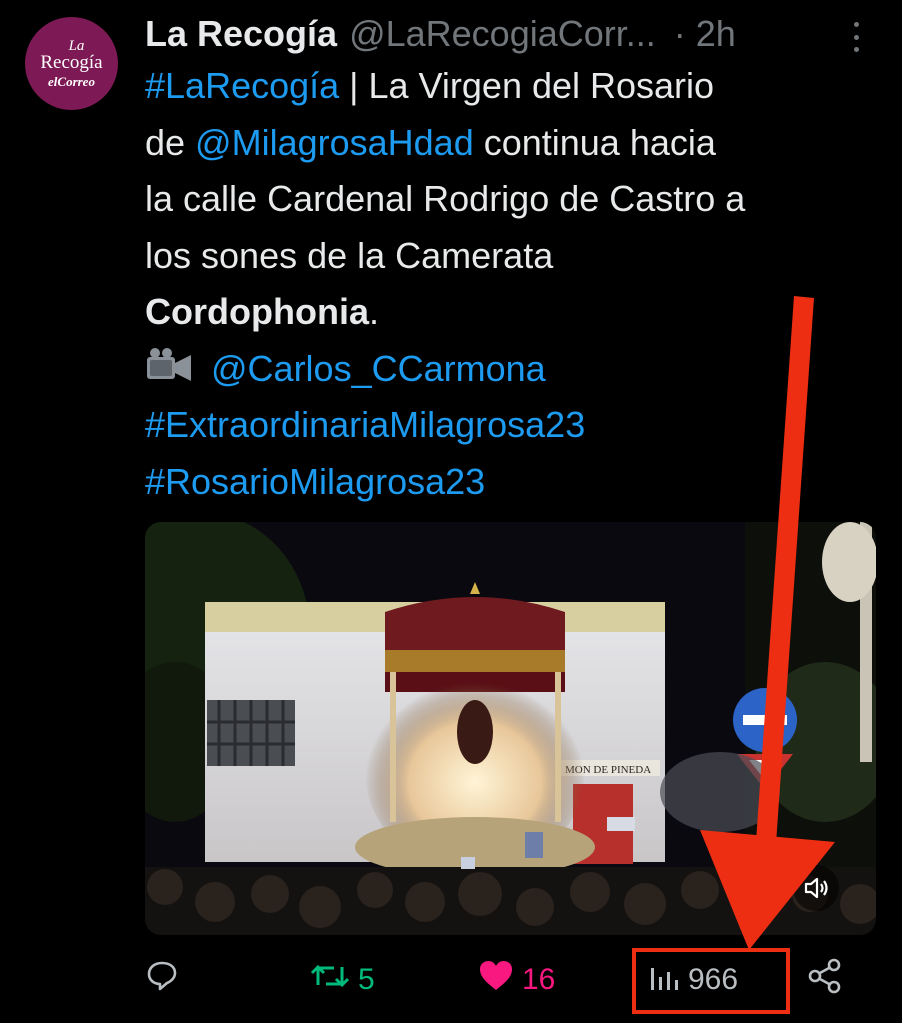 This screenshot has height=1023, width=902. What do you see at coordinates (365, 424) in the screenshot?
I see `hashtag-link: #ExtraordinariaMilagrosa23` at bounding box center [365, 424].